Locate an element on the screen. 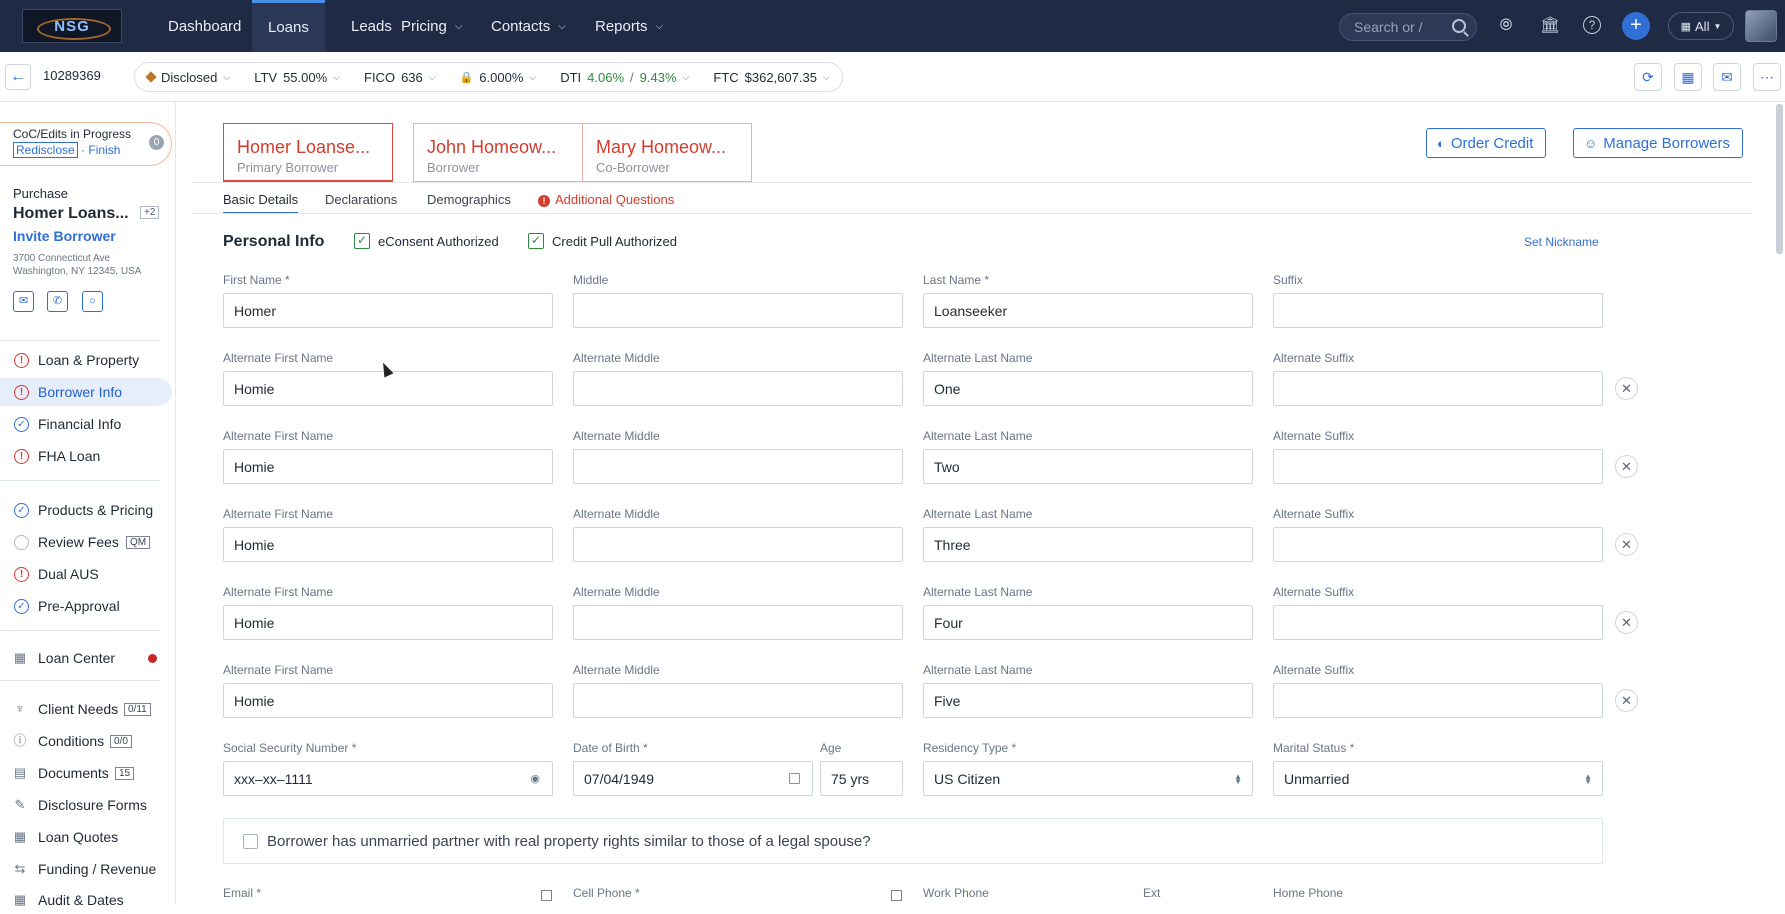 The width and height of the screenshot is (1785, 914). all-filter-dropdown: ▦ All ▼ is located at coordinates (1701, 26).